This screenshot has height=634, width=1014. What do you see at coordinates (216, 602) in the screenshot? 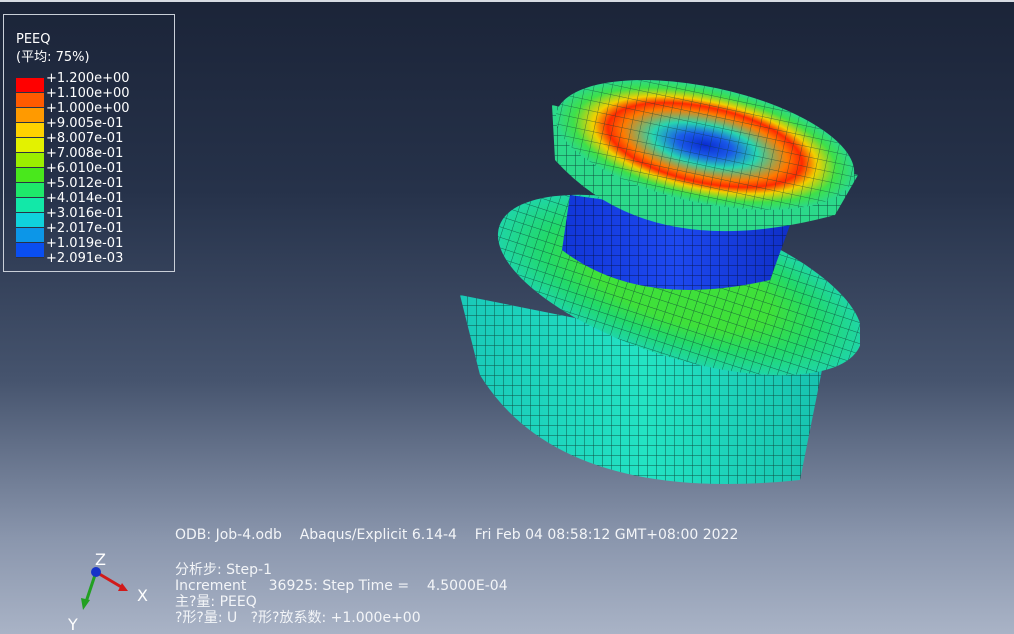
I see `primary-variable-line: 主?量: PEEQ` at bounding box center [216, 602].